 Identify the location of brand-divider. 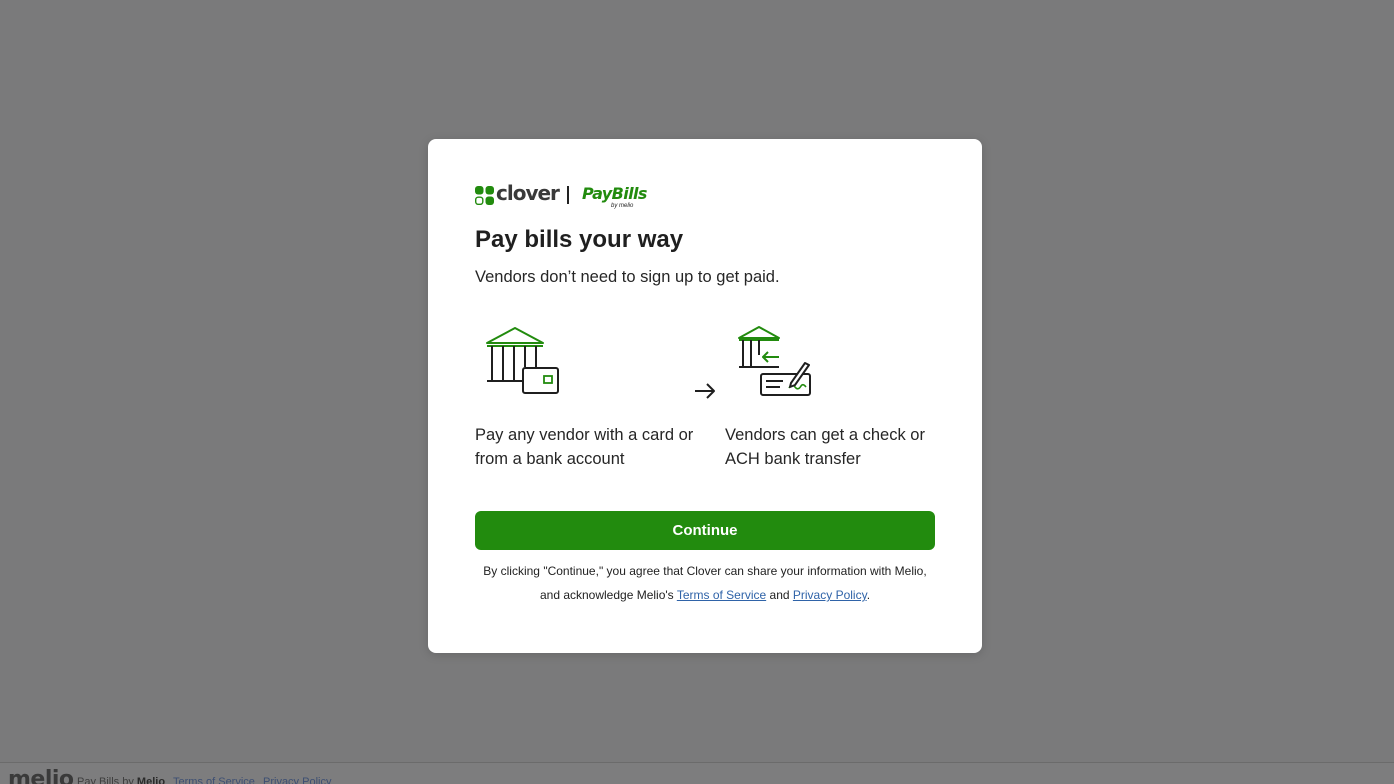
(568, 195).